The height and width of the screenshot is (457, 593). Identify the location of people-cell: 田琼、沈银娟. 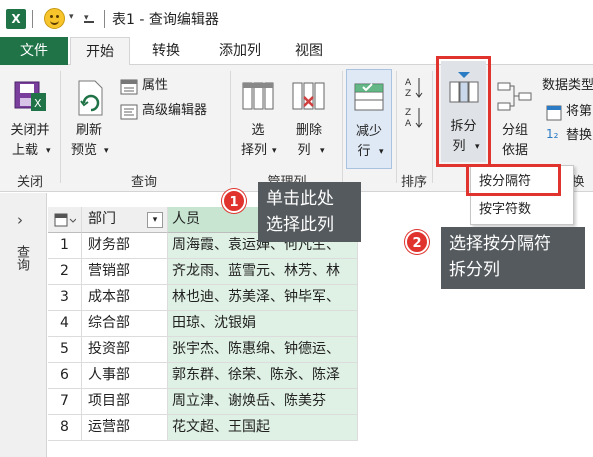
(263, 324).